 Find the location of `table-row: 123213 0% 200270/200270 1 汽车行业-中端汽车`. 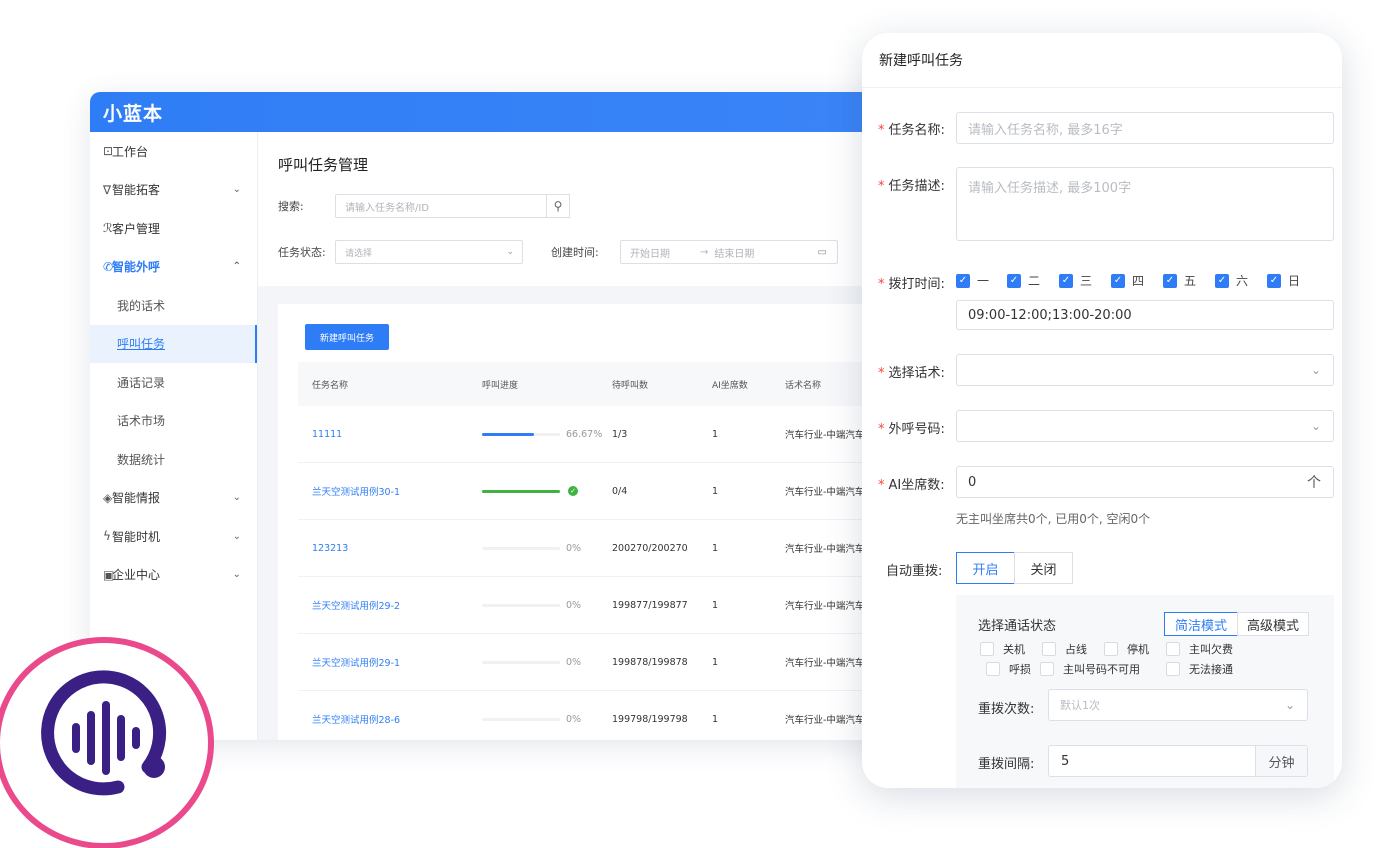

table-row: 123213 0% 200270/200270 1 汽车行业-中端汽车 is located at coordinates (594, 548).